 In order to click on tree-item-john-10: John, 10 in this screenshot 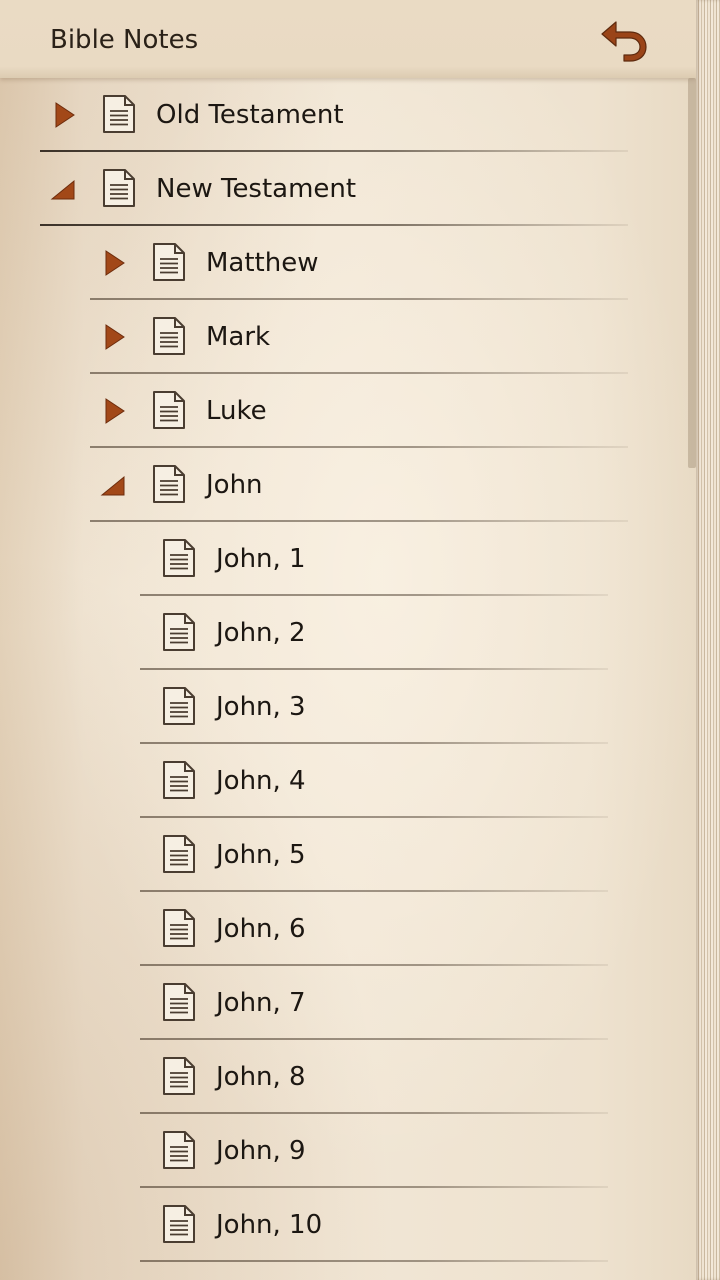, I will do `click(344, 1225)`.